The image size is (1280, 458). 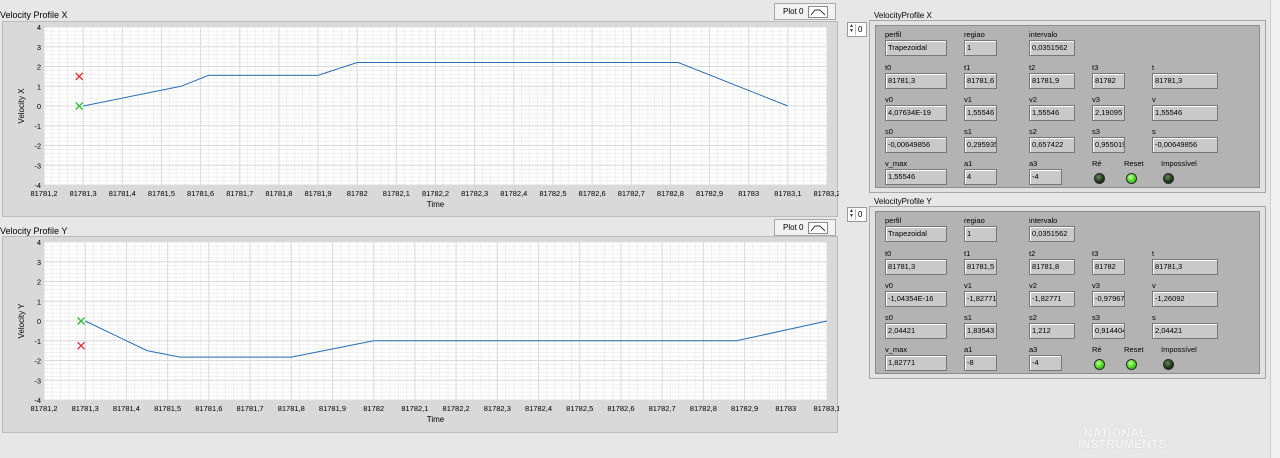 What do you see at coordinates (703, 408) in the screenshot?
I see `x-tick-label: 81782,8` at bounding box center [703, 408].